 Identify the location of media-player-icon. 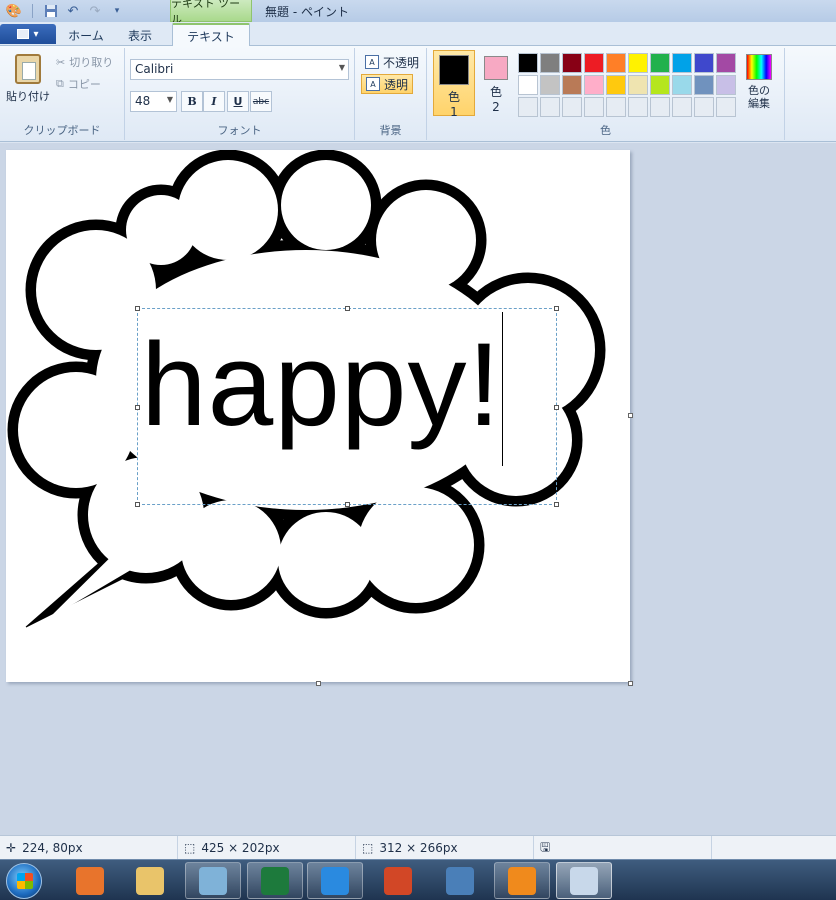
(90, 880).